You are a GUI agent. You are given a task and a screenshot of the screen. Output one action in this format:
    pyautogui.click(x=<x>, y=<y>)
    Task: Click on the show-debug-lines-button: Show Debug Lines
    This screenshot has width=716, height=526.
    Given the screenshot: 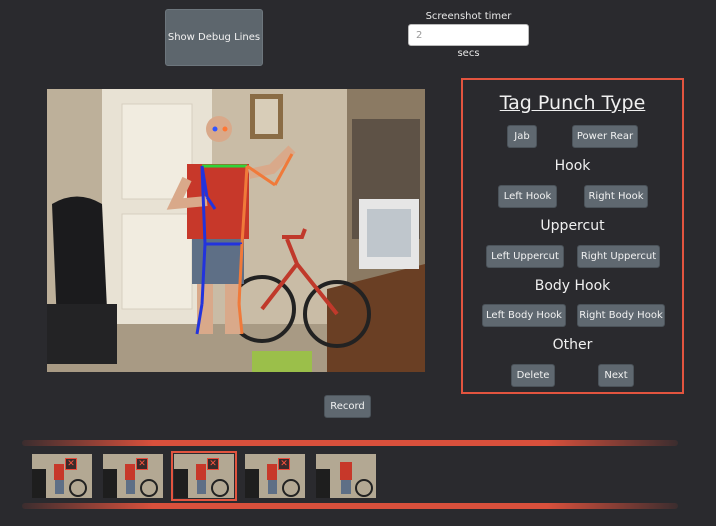 What is the action you would take?
    pyautogui.click(x=214, y=37)
    